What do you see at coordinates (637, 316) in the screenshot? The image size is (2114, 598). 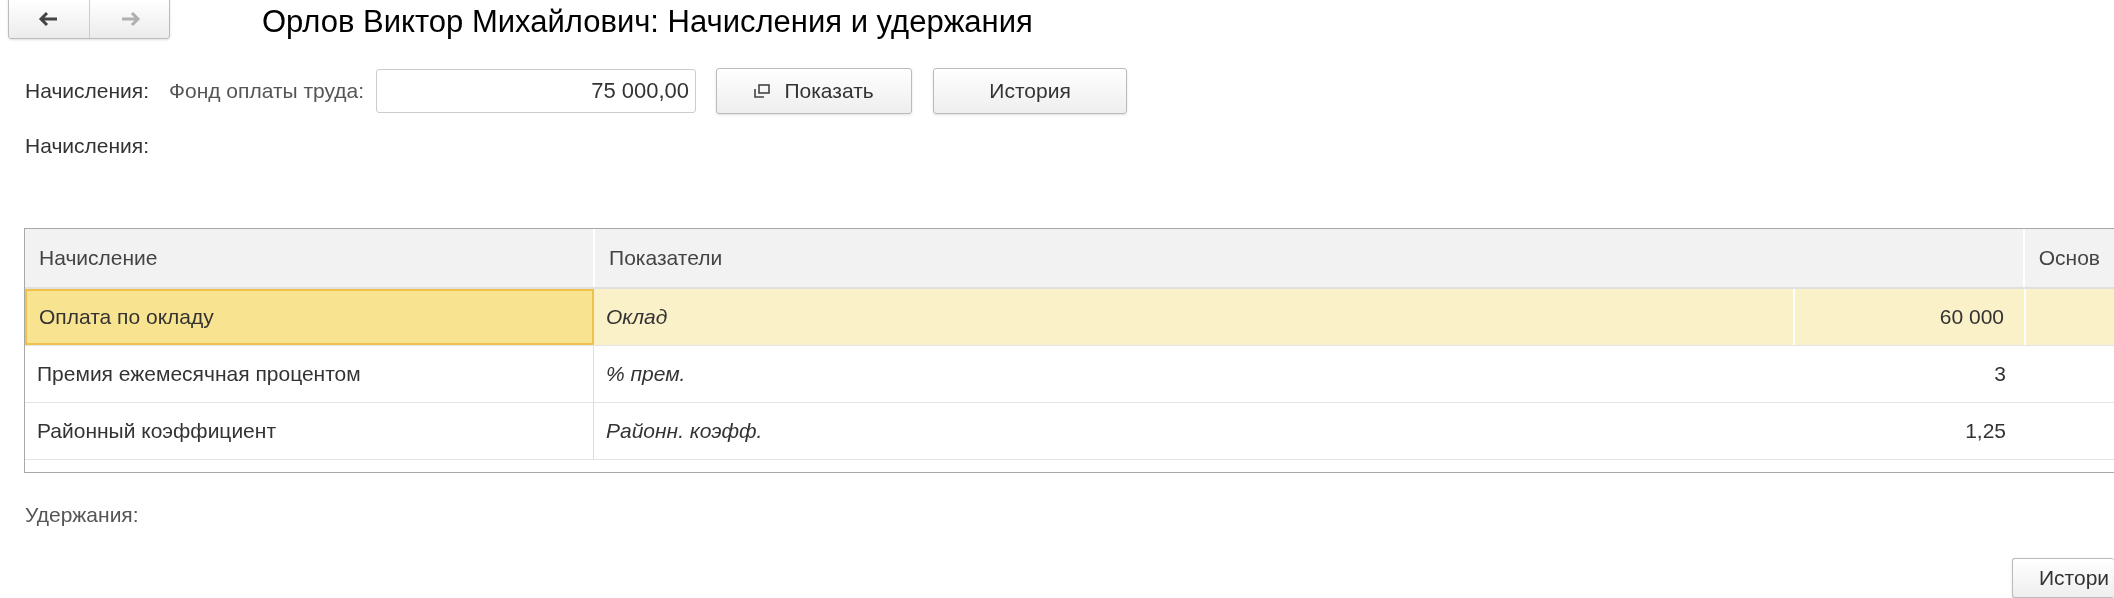 I see `table-cell-text: Оклад` at bounding box center [637, 316].